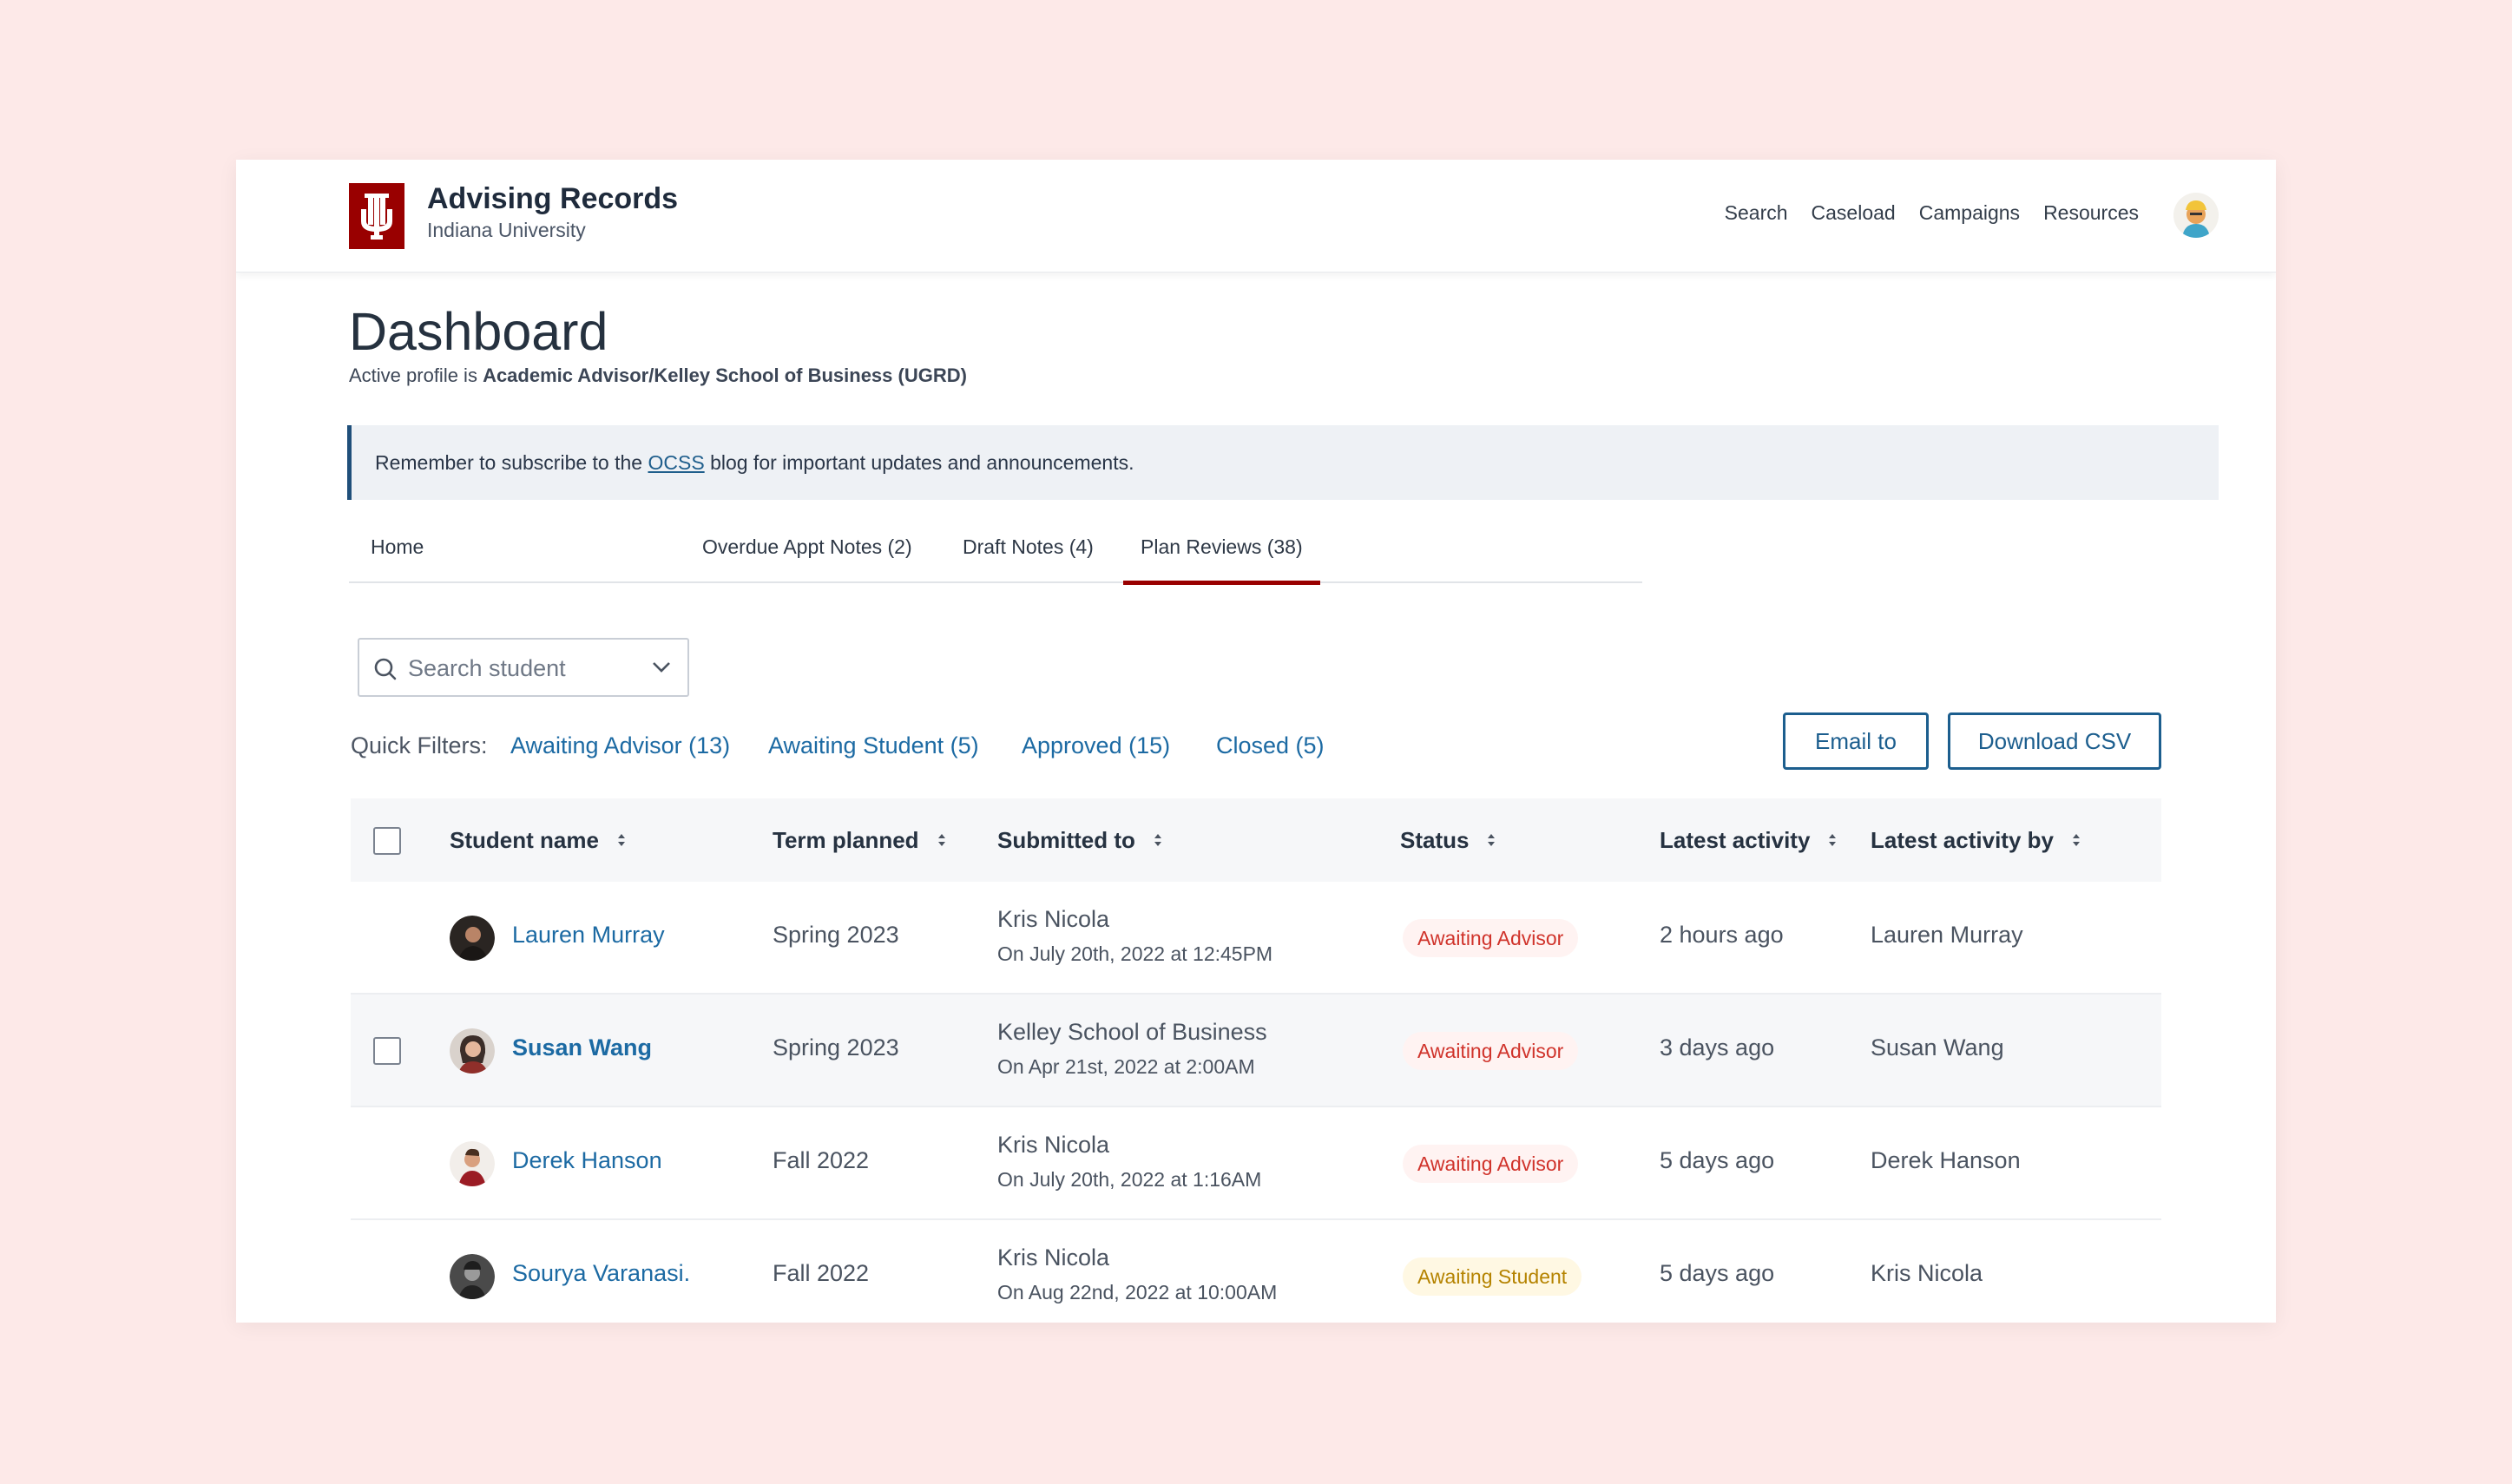 This screenshot has width=2512, height=1484. What do you see at coordinates (506, 230) in the screenshot?
I see `app-subtitle: Indiana University` at bounding box center [506, 230].